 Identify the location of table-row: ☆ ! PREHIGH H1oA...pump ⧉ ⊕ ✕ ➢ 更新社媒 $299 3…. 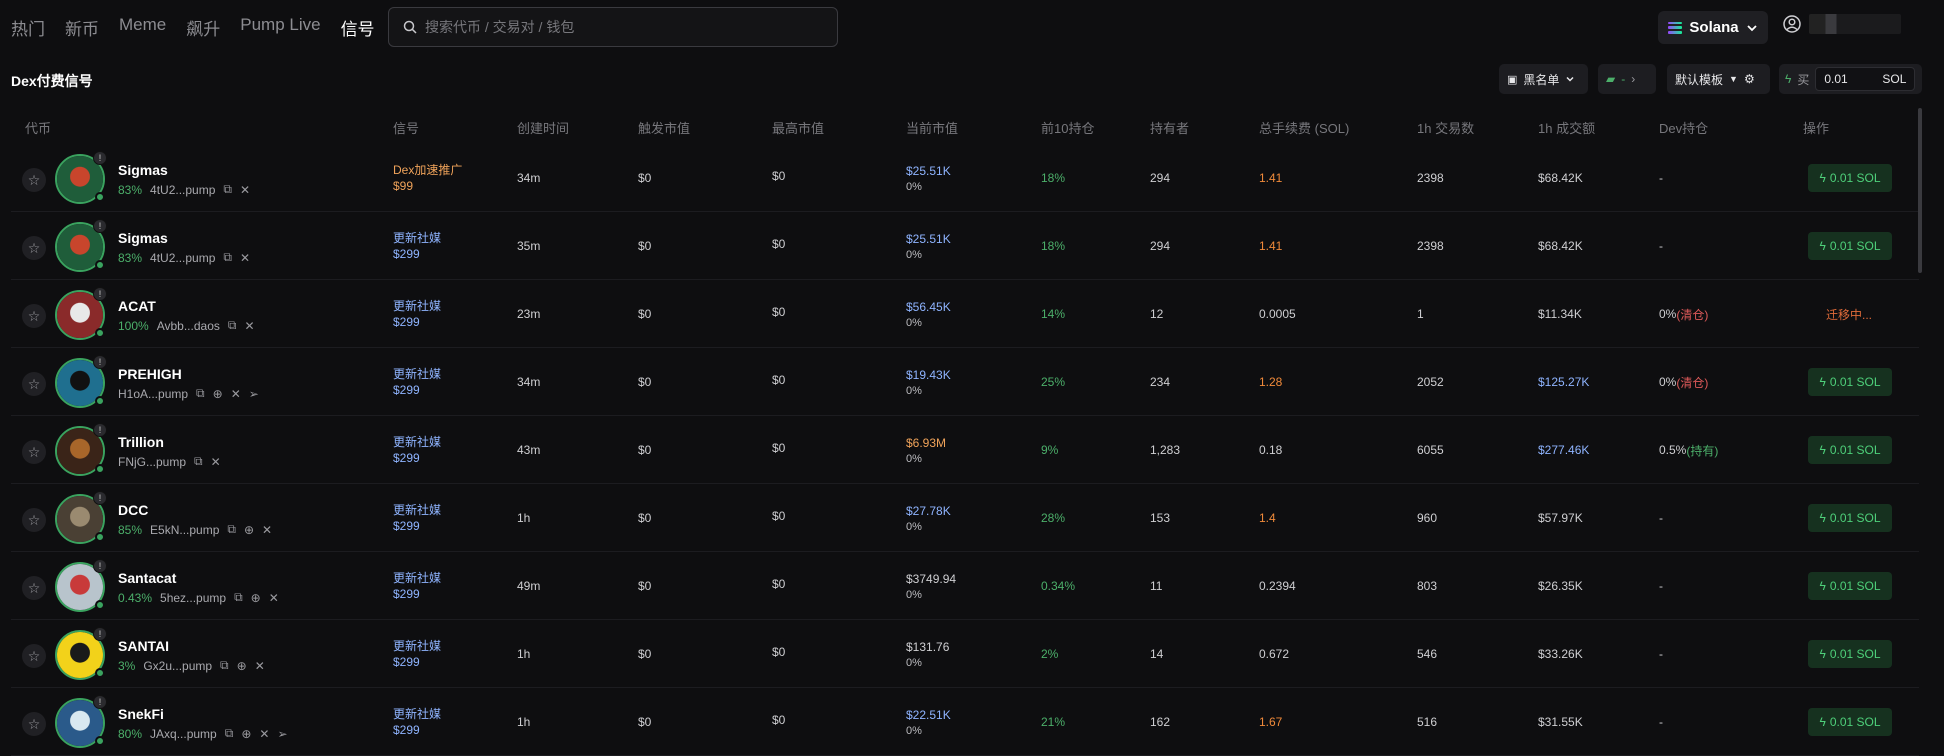
(965, 382).